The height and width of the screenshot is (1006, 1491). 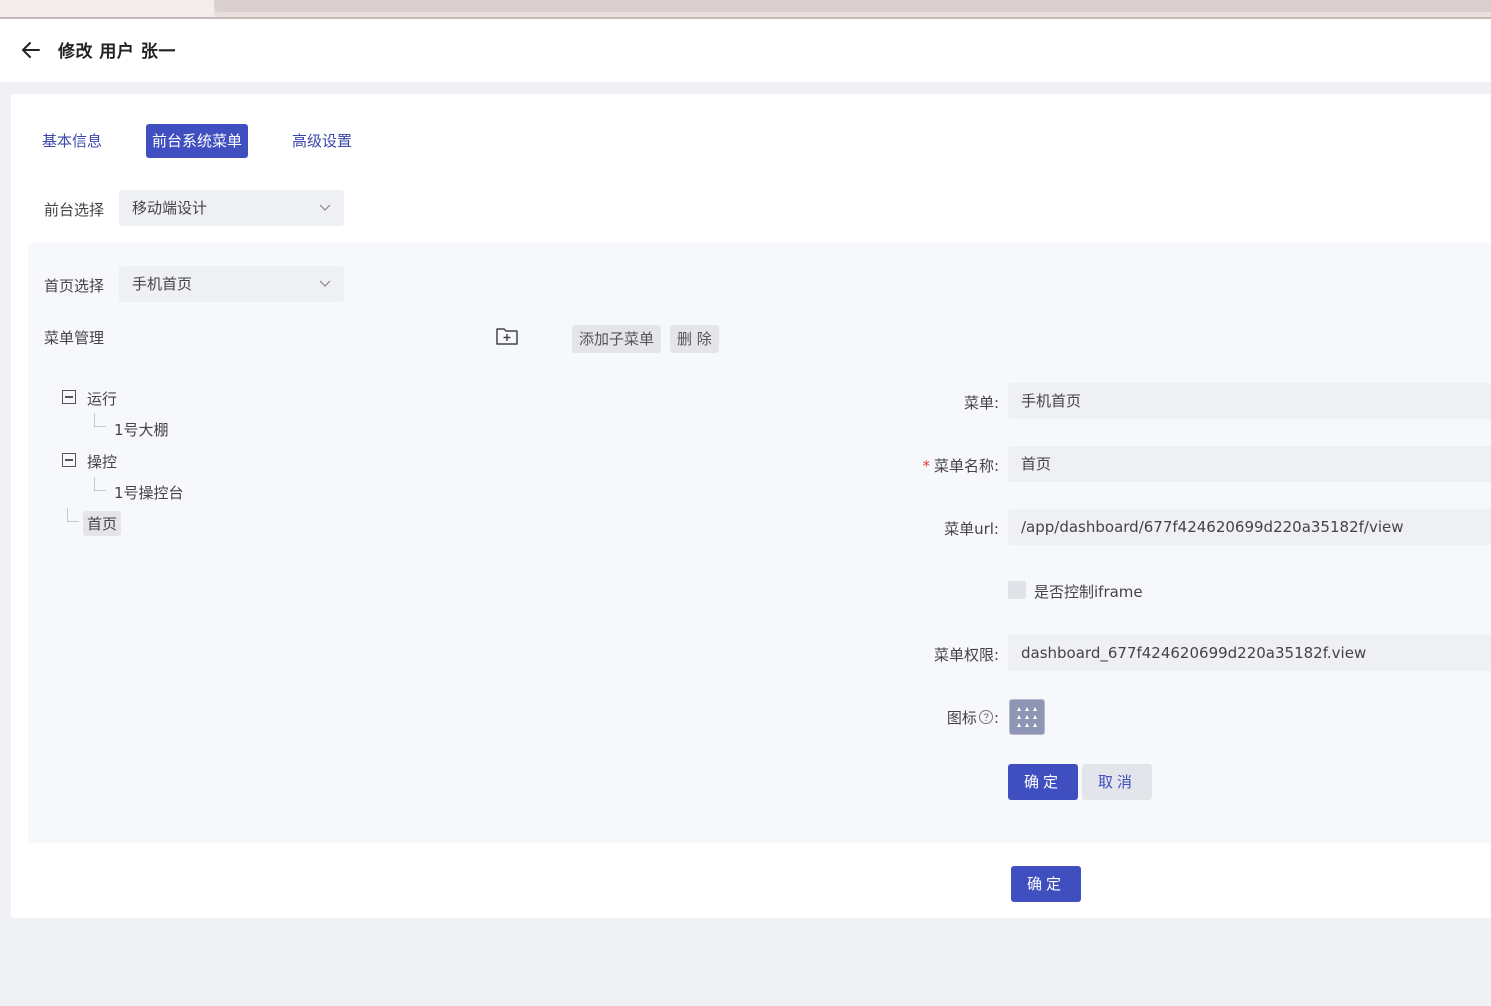 What do you see at coordinates (117, 52) in the screenshot?
I see `page-title: 修改 用户 张一` at bounding box center [117, 52].